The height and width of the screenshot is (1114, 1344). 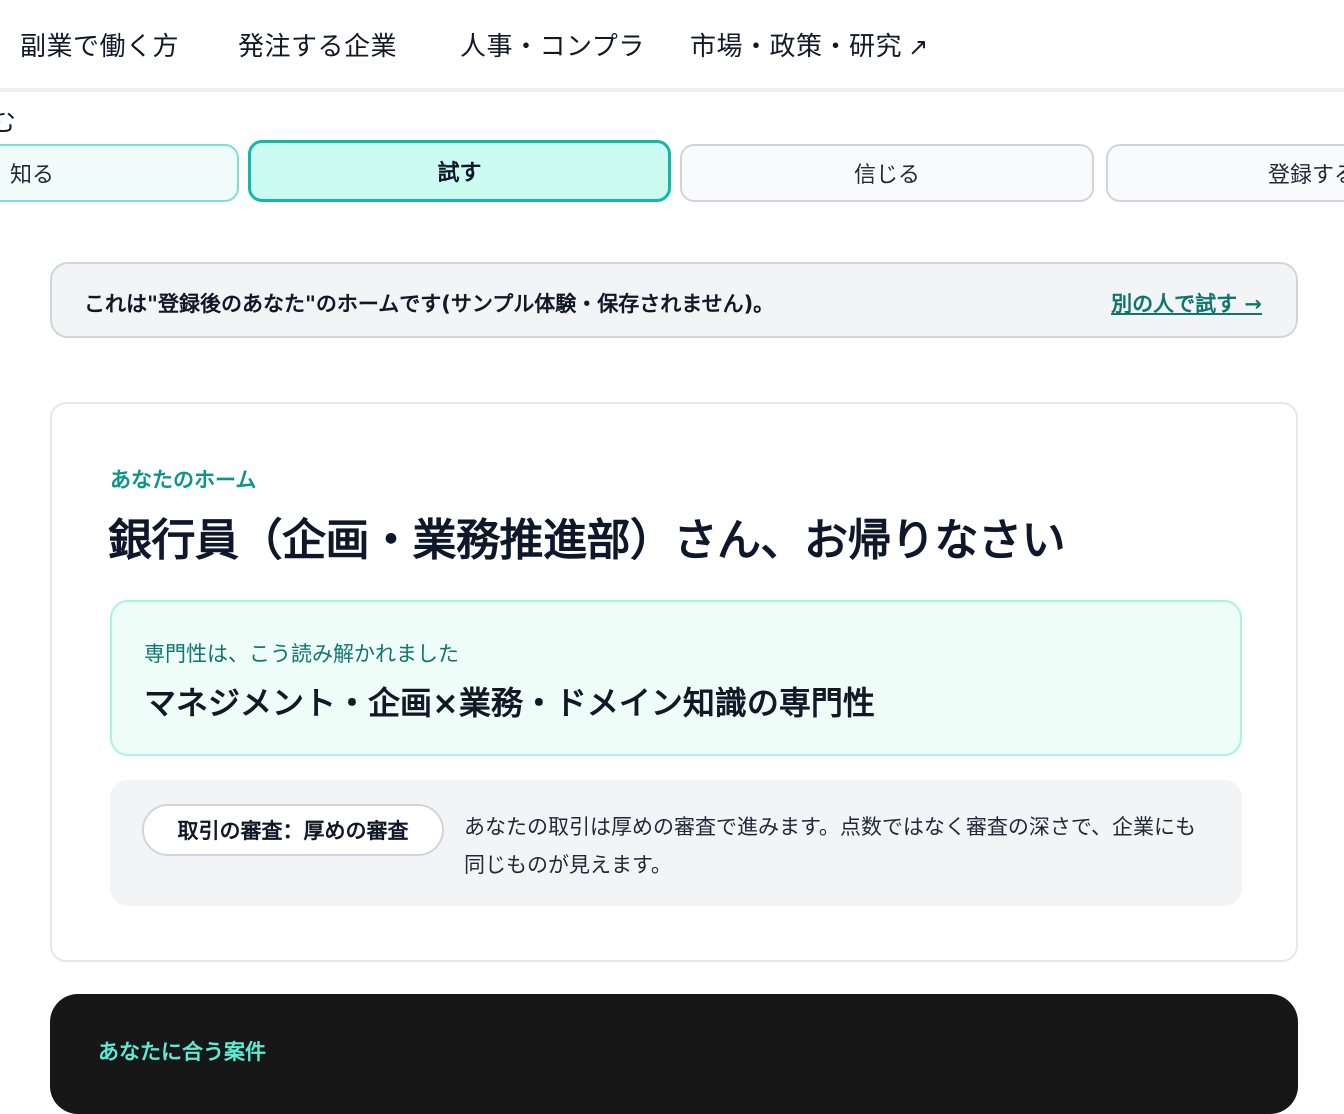 I want to click on matching-jobs-title: あなたに合う案件, so click(x=182, y=1052).